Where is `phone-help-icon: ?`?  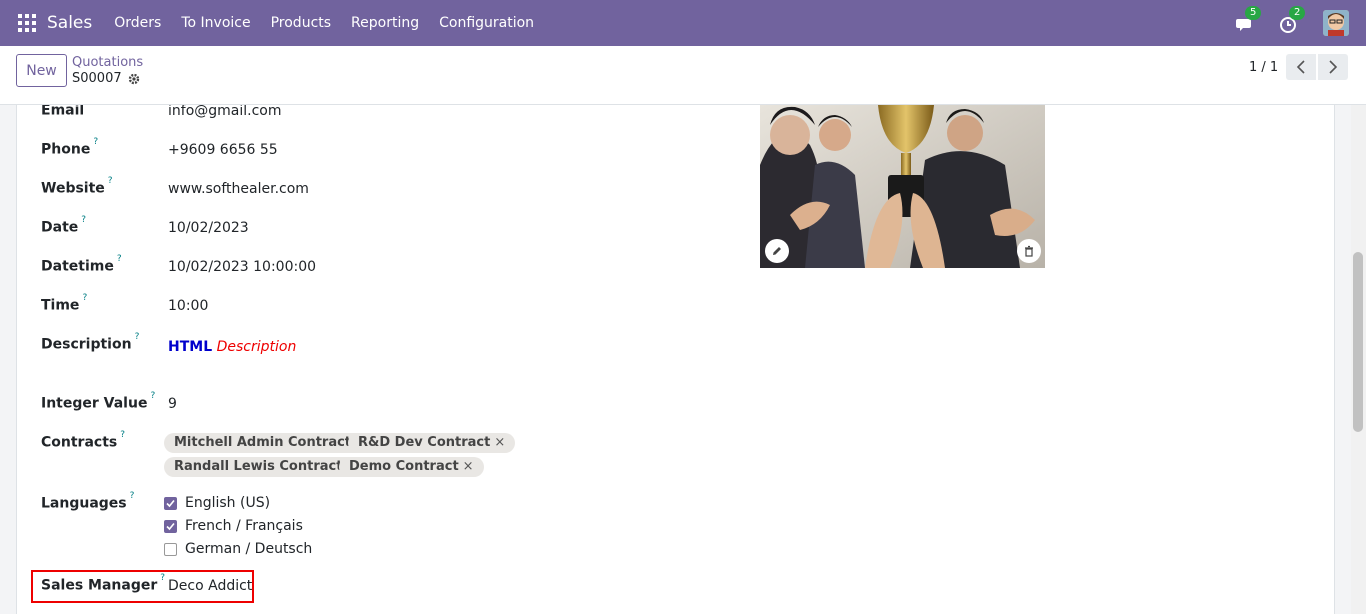
phone-help-icon: ? is located at coordinates (95, 142).